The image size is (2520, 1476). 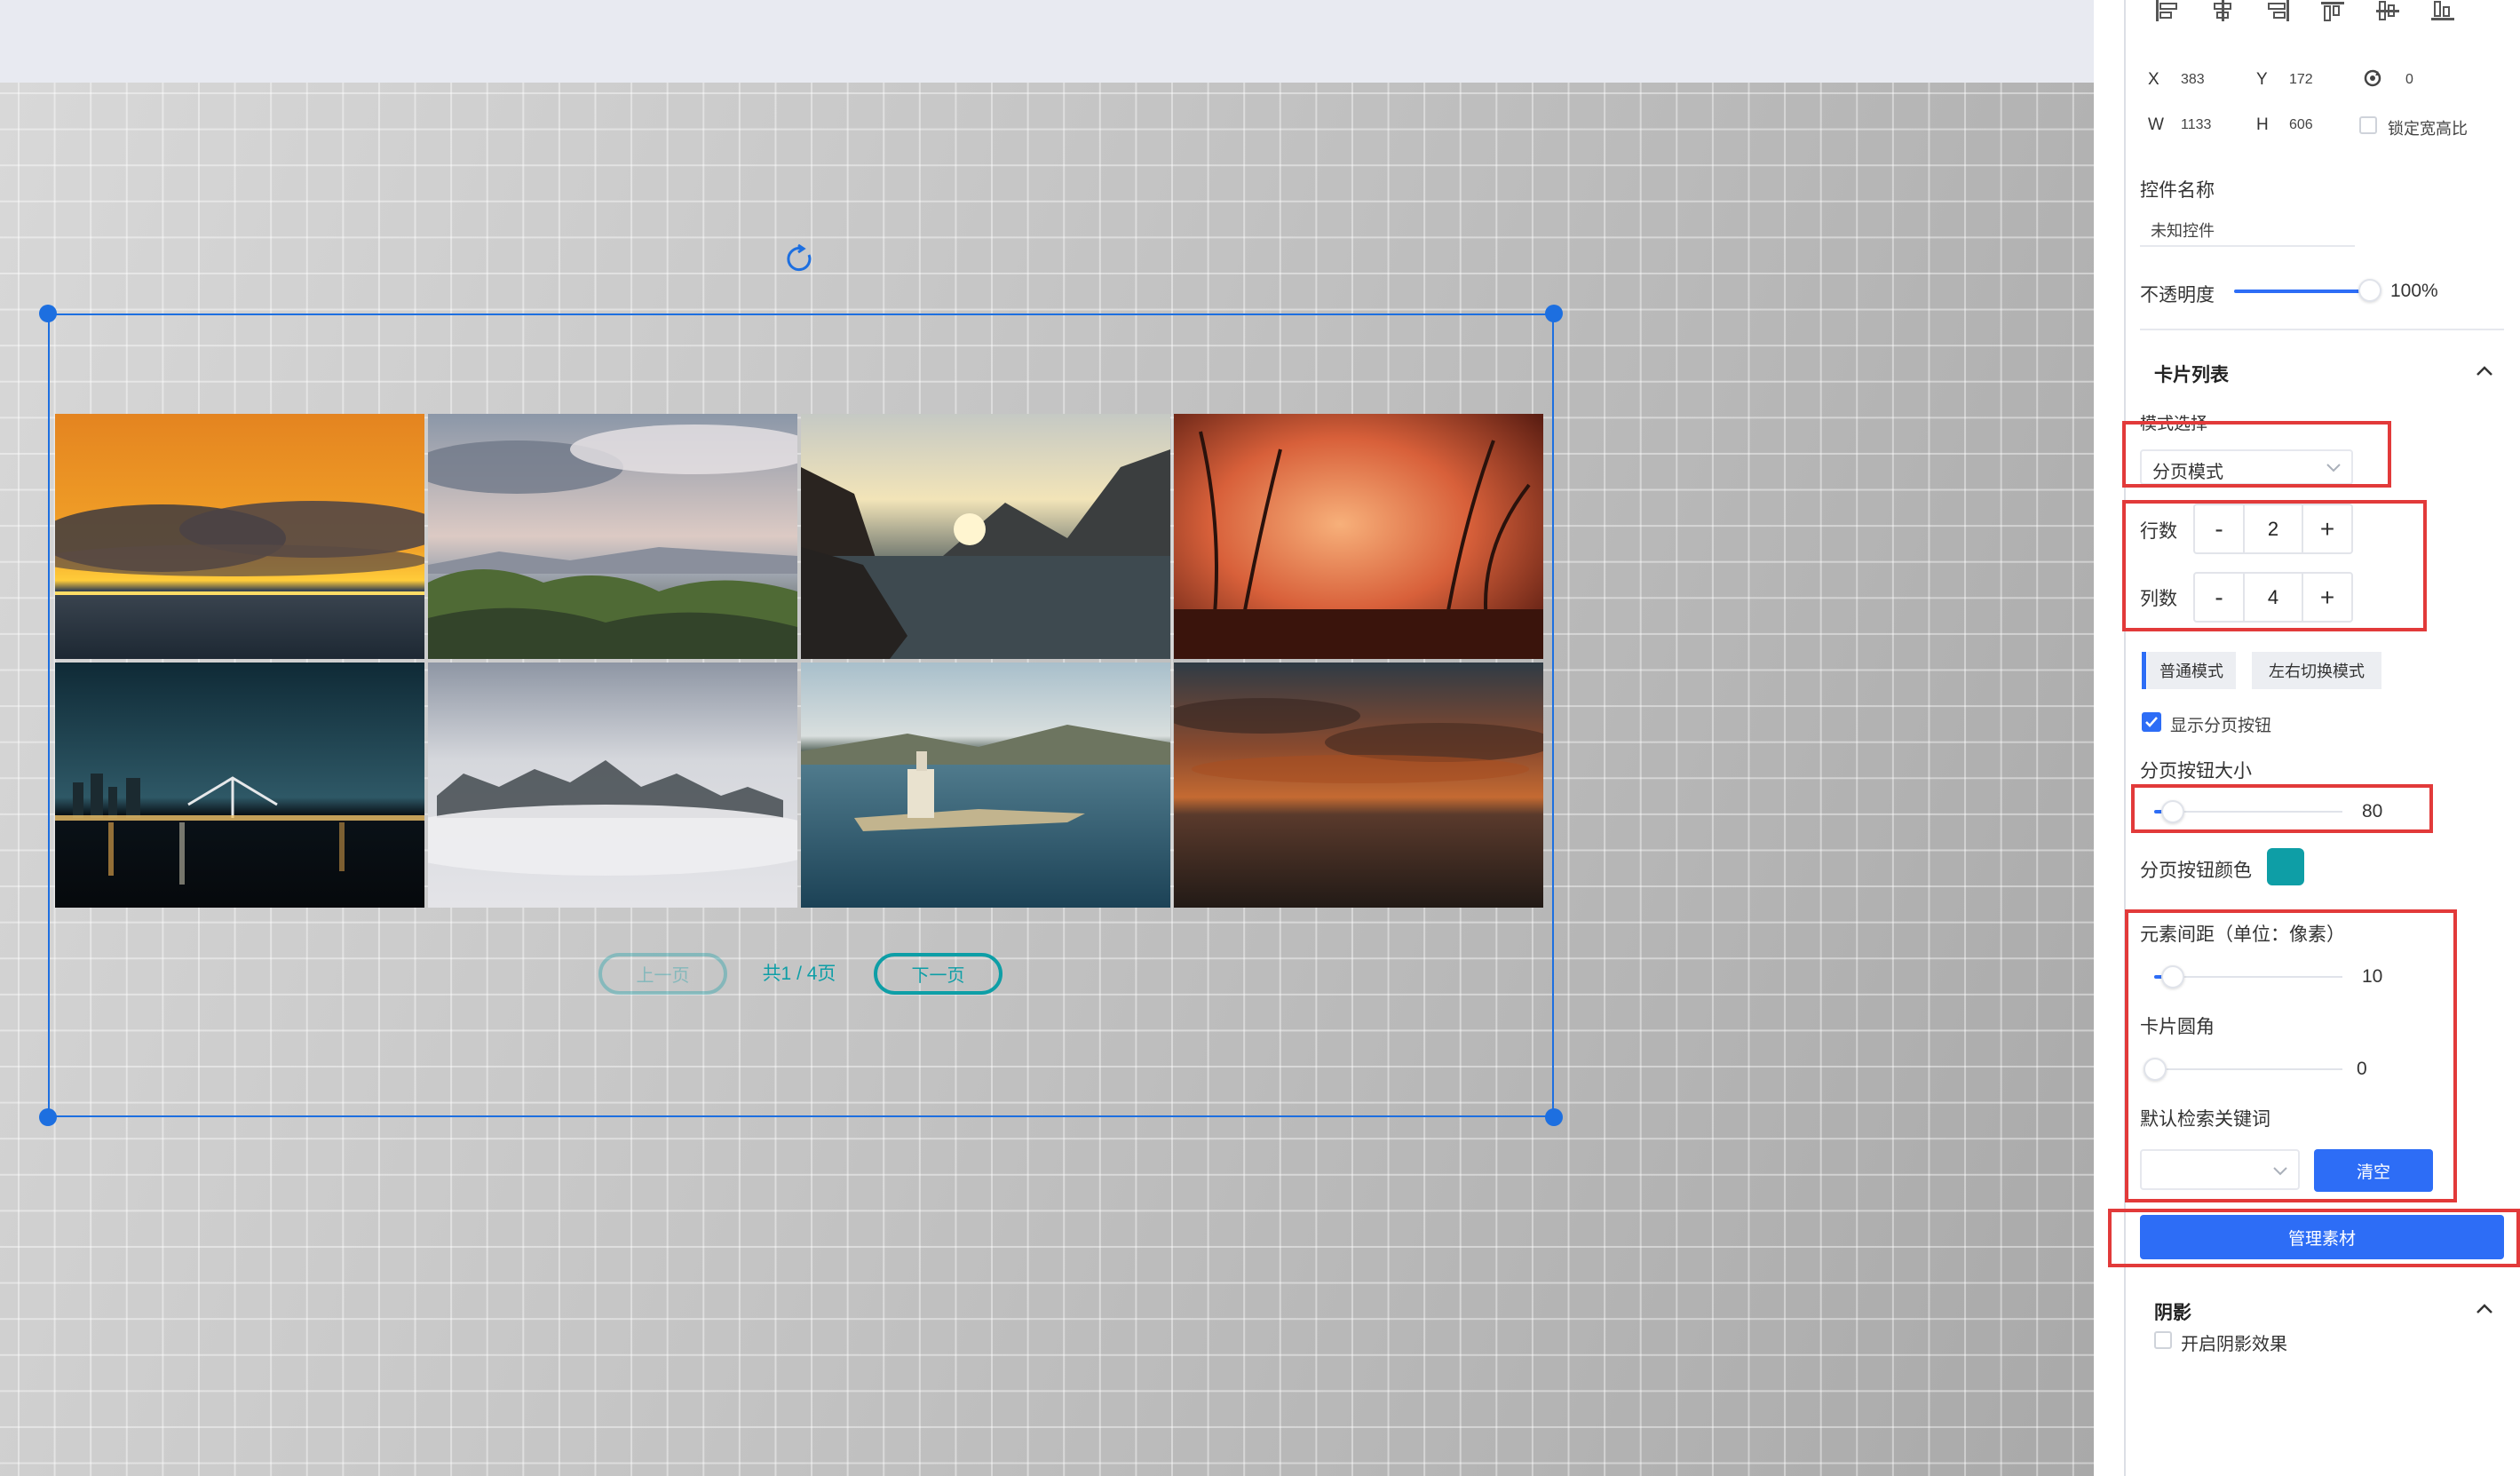 What do you see at coordinates (2247, 246) in the screenshot?
I see `control-name-underline` at bounding box center [2247, 246].